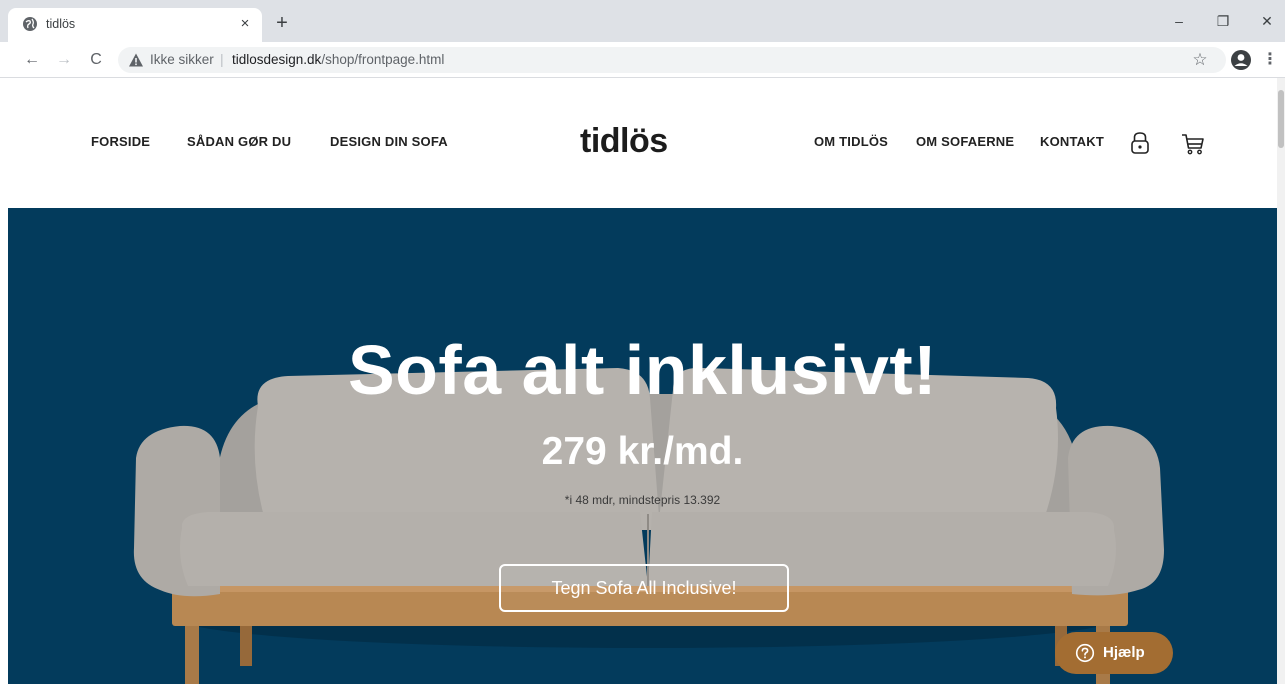  What do you see at coordinates (1179, 21) in the screenshot?
I see `minimize-button: –` at bounding box center [1179, 21].